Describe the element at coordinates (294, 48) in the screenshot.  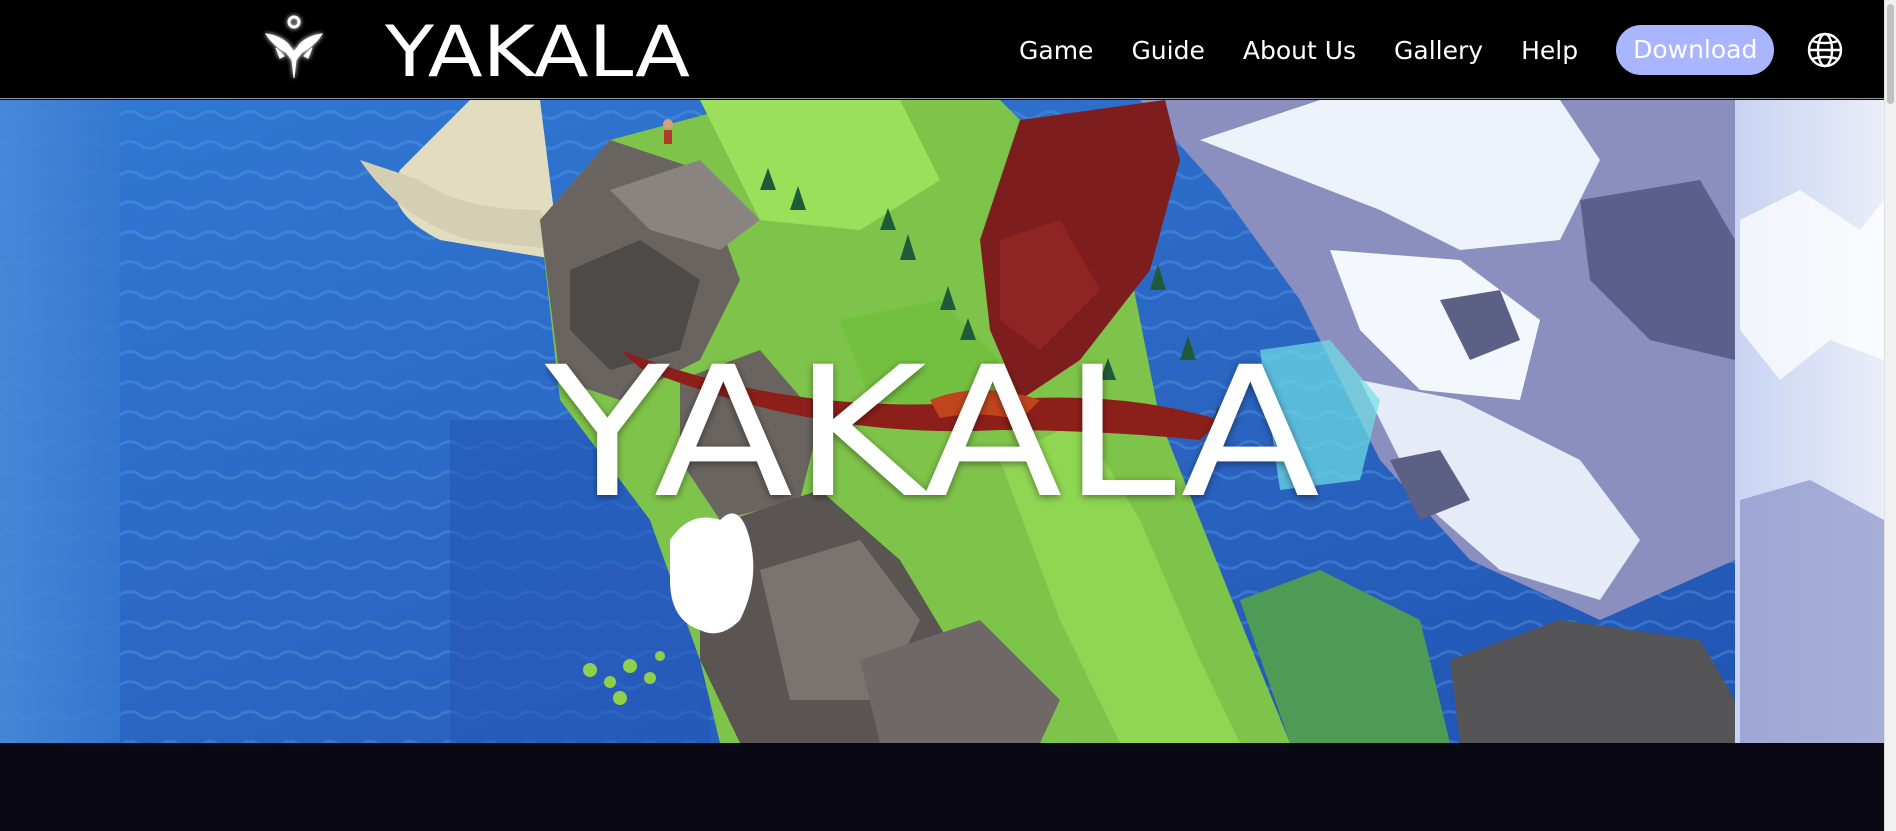
I see `yakala-emblem-icon` at that location.